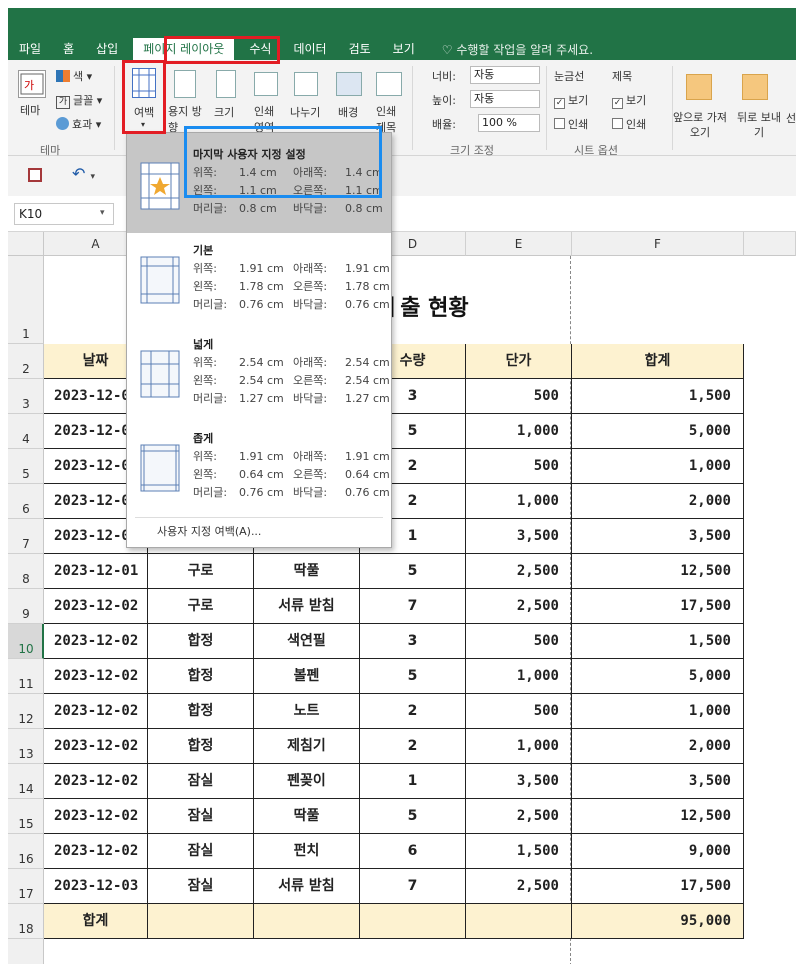  I want to click on row-header: 12, so click(26, 711).